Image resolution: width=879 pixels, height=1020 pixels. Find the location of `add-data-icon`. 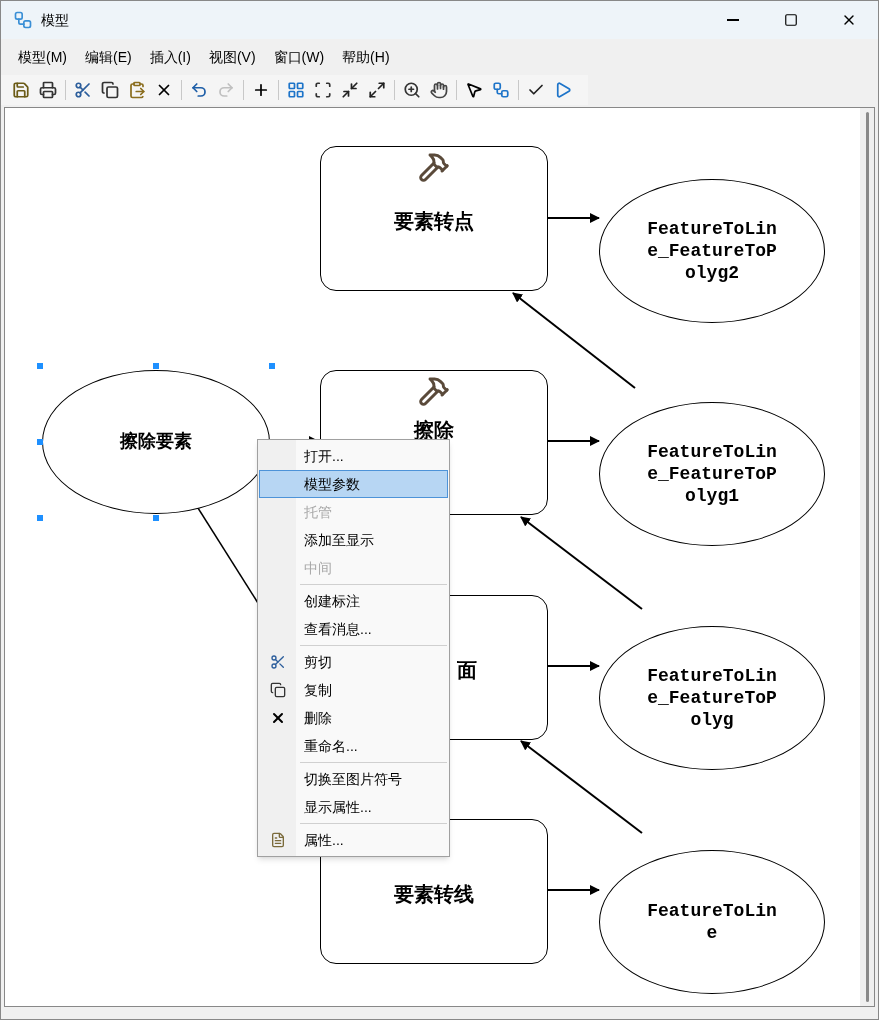

add-data-icon is located at coordinates (261, 90).